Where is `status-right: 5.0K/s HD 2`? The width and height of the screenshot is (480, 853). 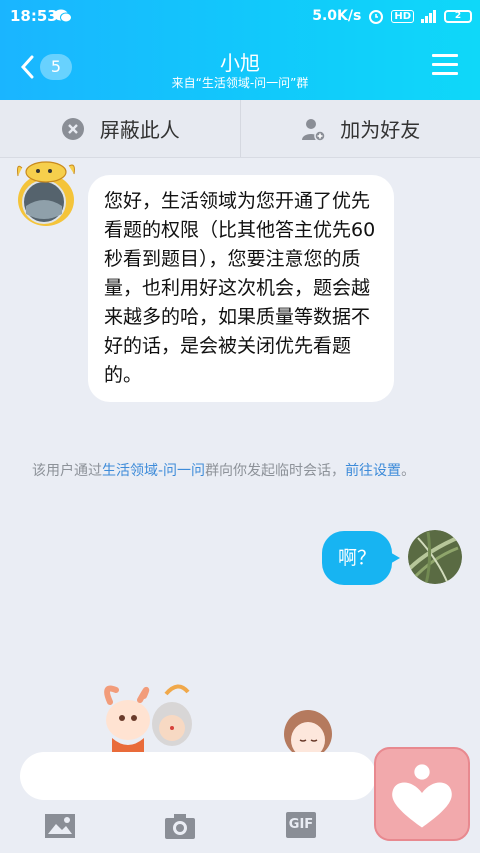 status-right: 5.0K/s HD 2 is located at coordinates (392, 16).